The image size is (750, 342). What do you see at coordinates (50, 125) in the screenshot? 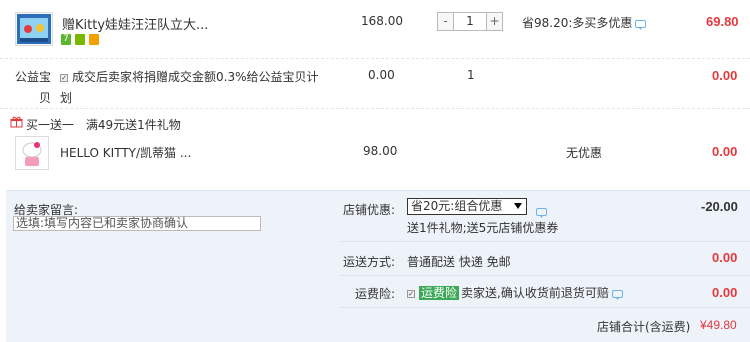
I see `promo-label: 买一送一` at bounding box center [50, 125].